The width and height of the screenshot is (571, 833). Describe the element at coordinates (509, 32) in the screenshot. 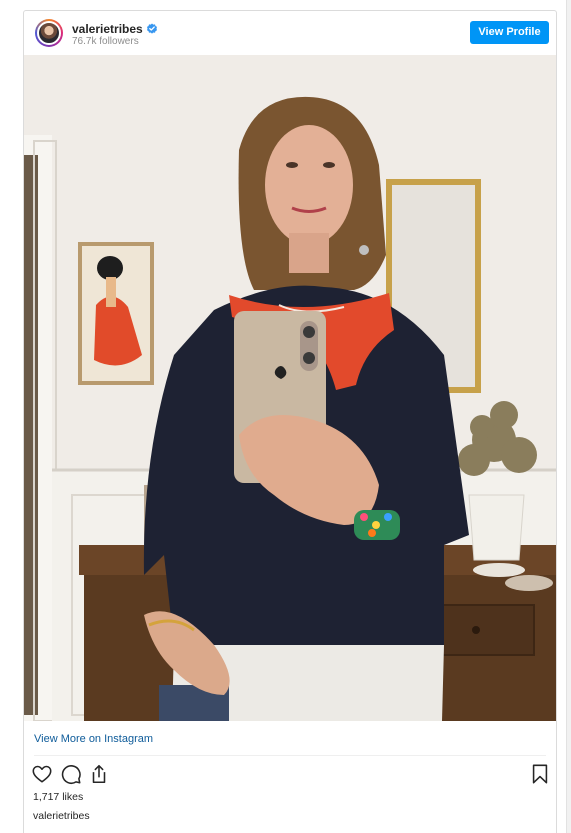

I see `view-profile-button: View Profile` at that location.